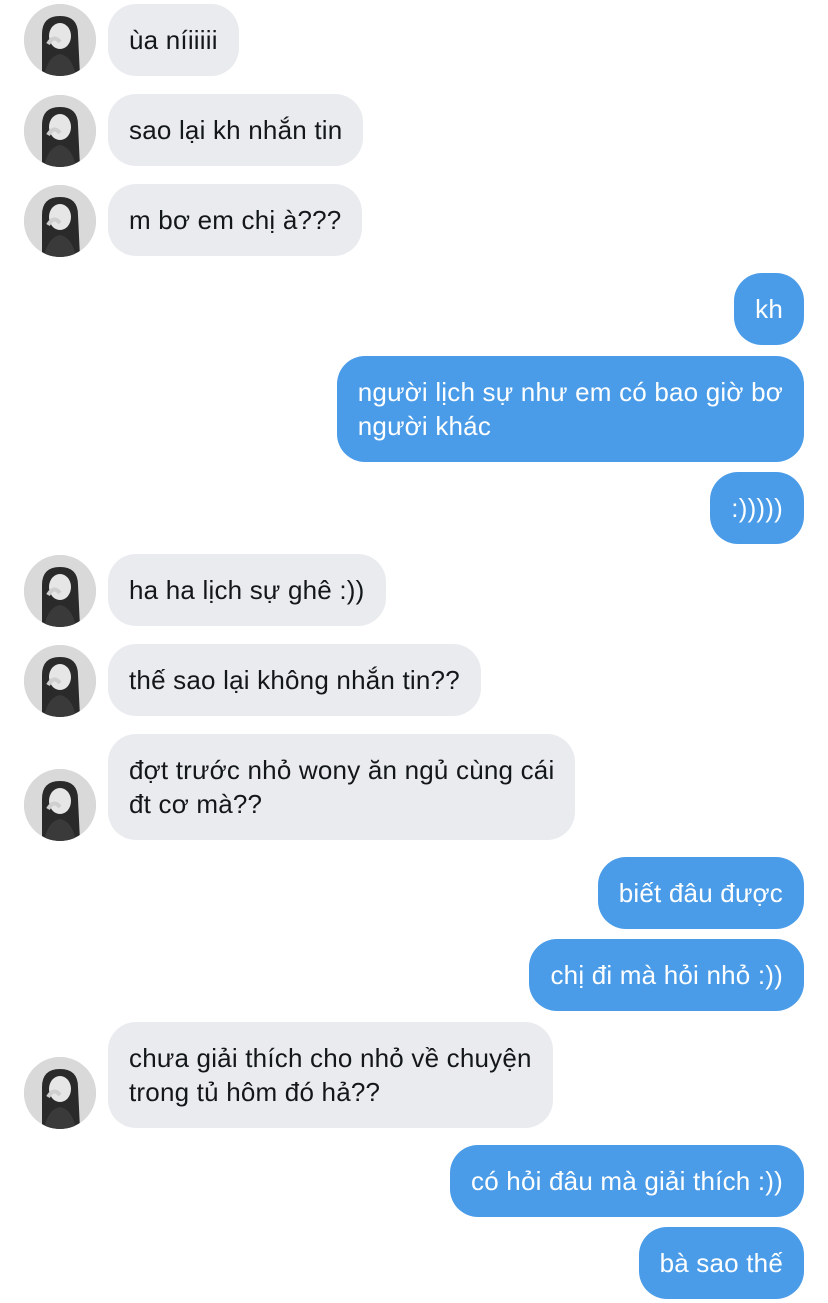 The width and height of the screenshot is (828, 1303). I want to click on incoming-message-bubble: ha ha lịch sự ghê :)), so click(247, 590).